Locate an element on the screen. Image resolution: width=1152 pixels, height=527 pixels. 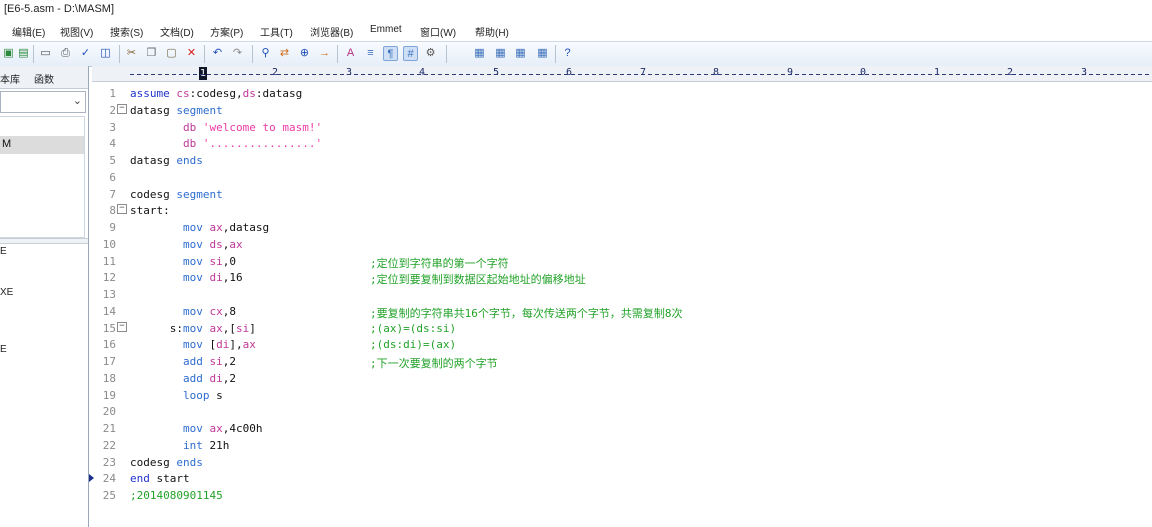
goto-icon: → is located at coordinates (324, 53).